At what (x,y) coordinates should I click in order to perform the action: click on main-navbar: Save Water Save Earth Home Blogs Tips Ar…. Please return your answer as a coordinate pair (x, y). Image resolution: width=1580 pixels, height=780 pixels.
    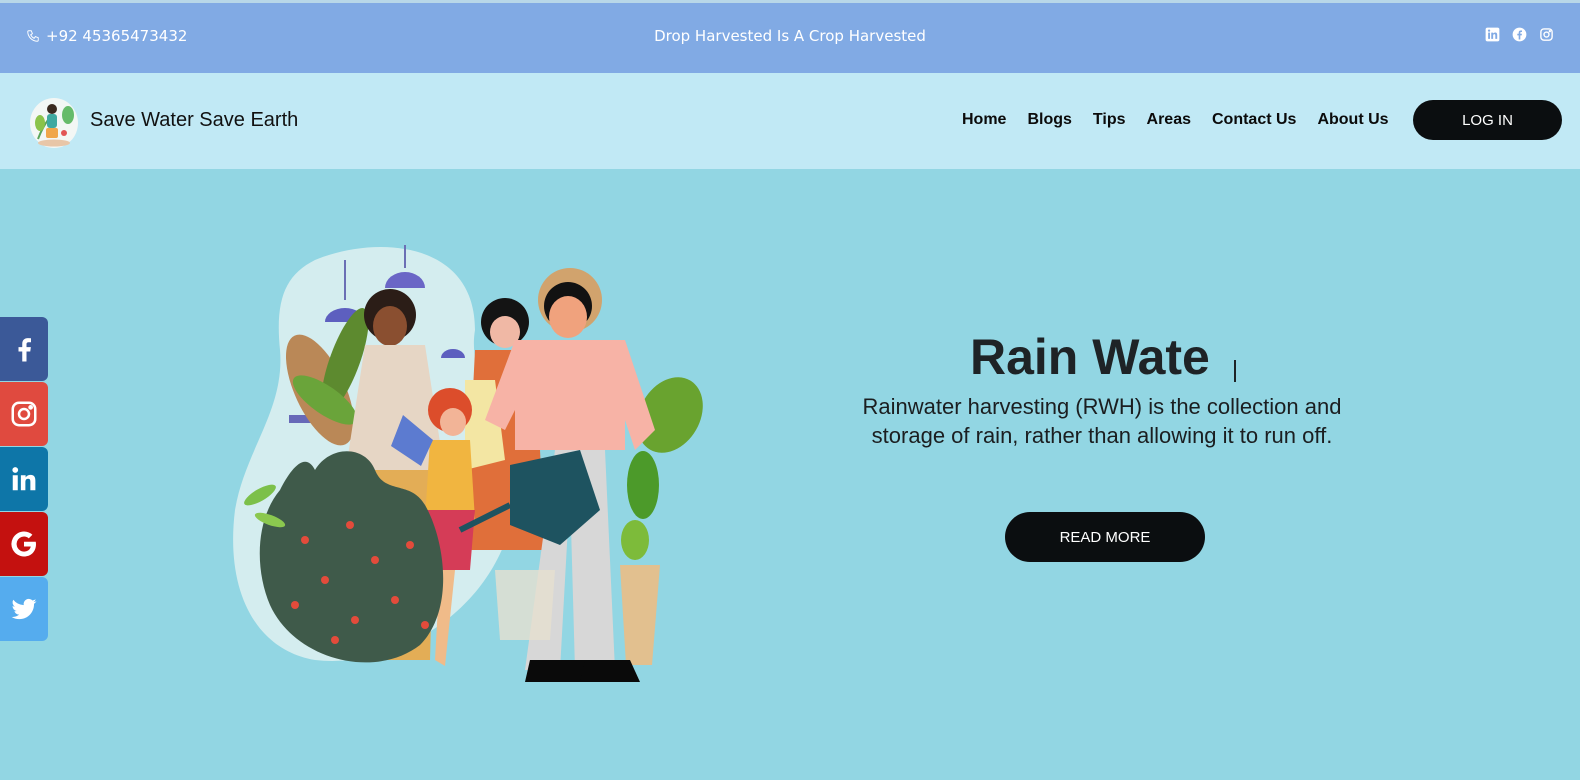
    Looking at the image, I should click on (790, 121).